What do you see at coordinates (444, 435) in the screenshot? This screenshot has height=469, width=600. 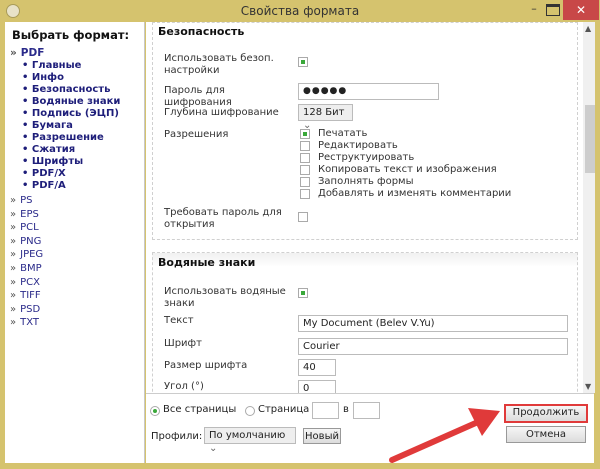 I see `red-arrow-annotation` at bounding box center [444, 435].